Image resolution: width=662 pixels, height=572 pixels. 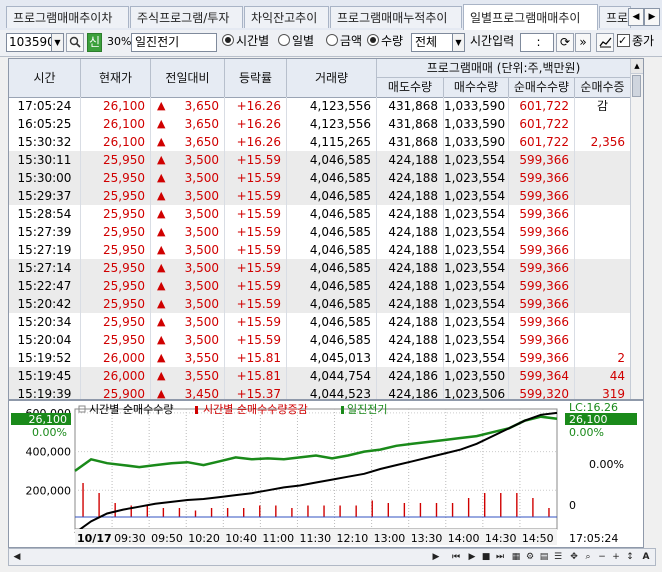 What do you see at coordinates (45, 106) in the screenshot?
I see `cell-time: 17:05:24` at bounding box center [45, 106].